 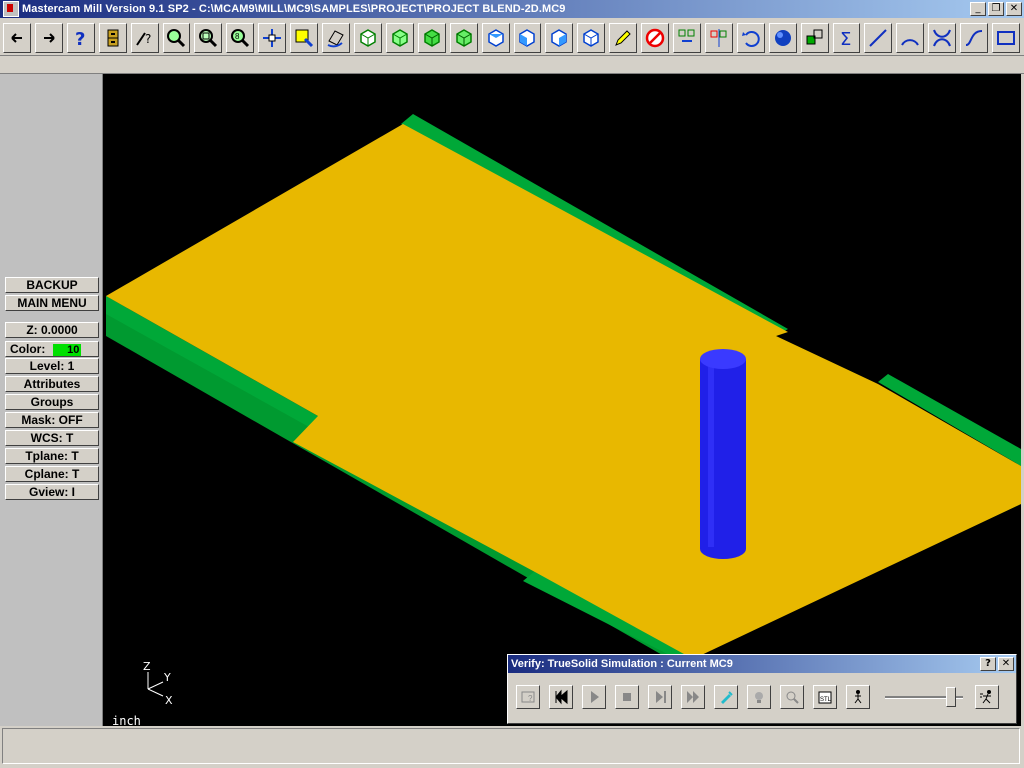 What do you see at coordinates (594, 697) in the screenshot?
I see `verify-button-play` at bounding box center [594, 697].